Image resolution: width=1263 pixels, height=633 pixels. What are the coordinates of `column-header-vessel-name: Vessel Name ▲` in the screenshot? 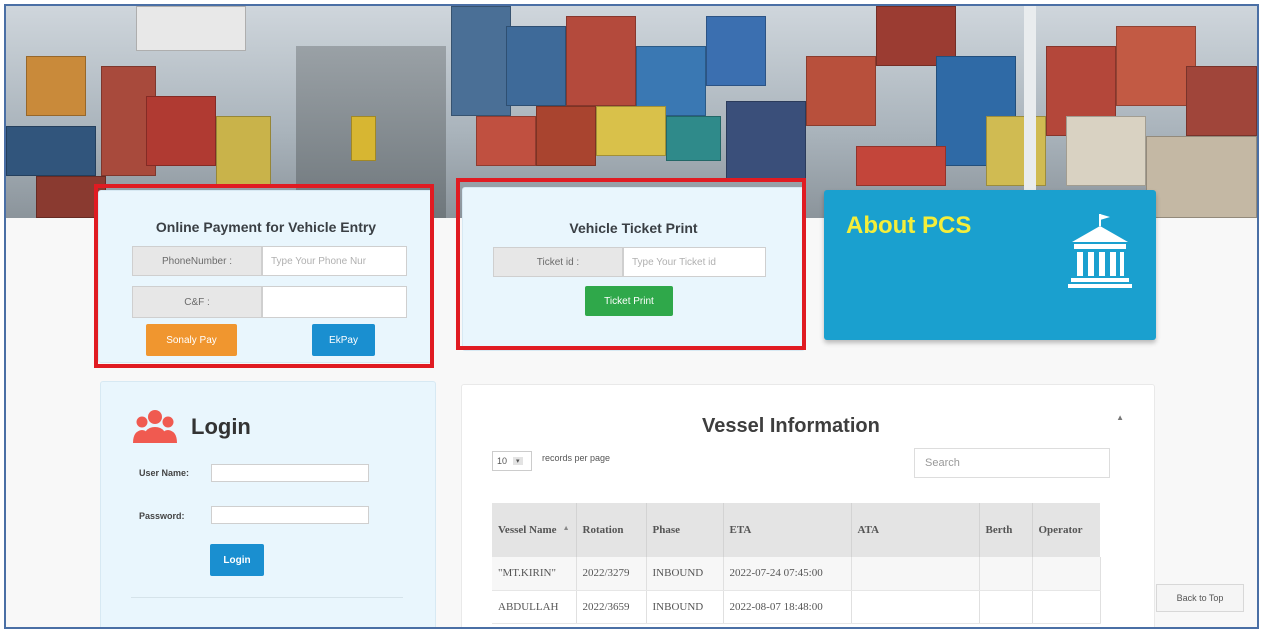 It's located at (534, 530).